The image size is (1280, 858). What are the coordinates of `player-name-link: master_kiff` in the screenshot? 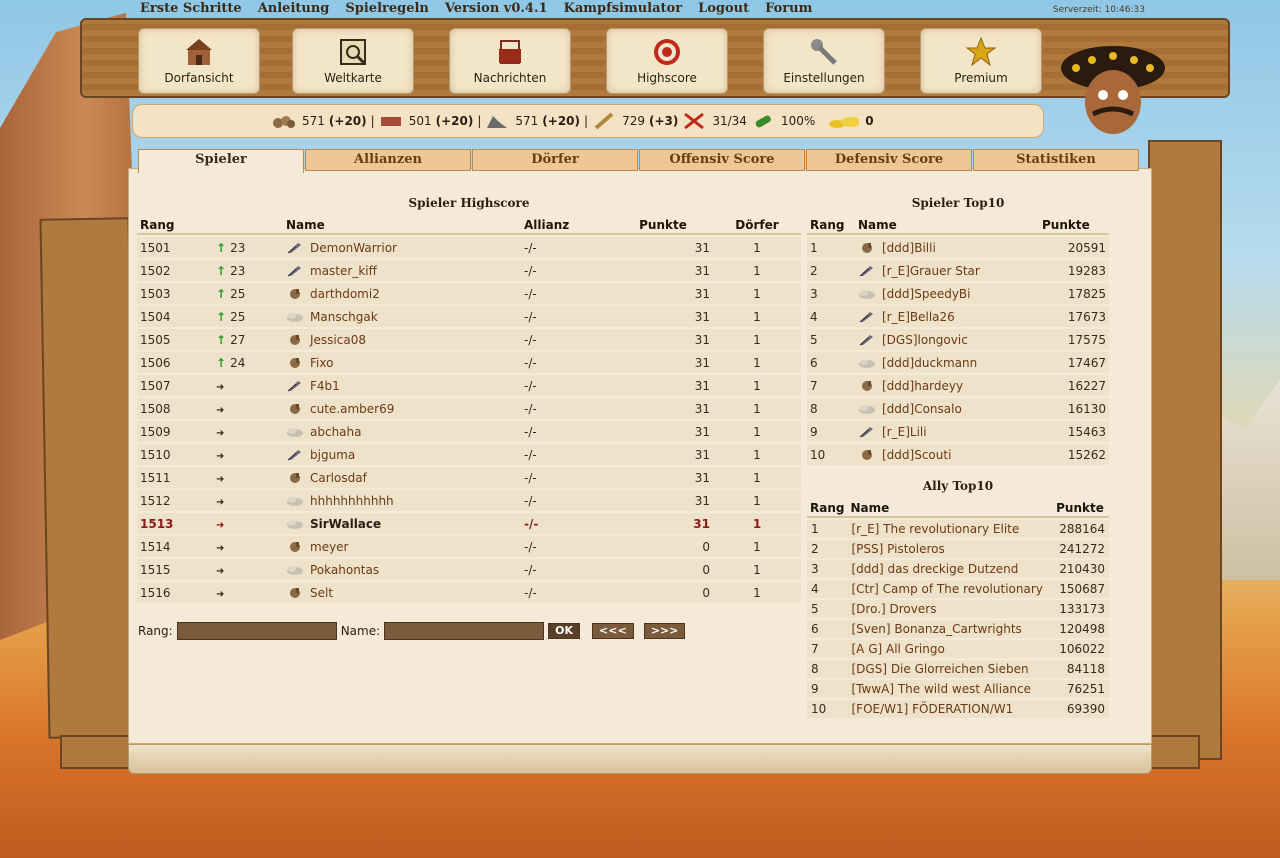 It's located at (343, 271).